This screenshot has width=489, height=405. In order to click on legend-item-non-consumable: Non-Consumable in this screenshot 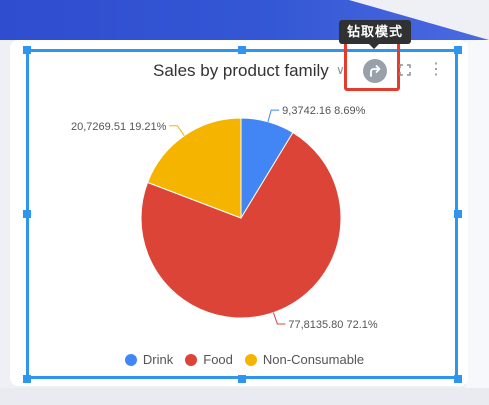, I will do `click(304, 359)`.